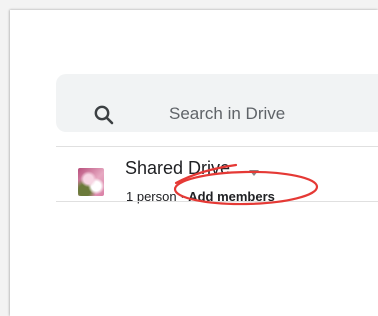 This screenshot has height=316, width=378. I want to click on search-icon, so click(104, 115).